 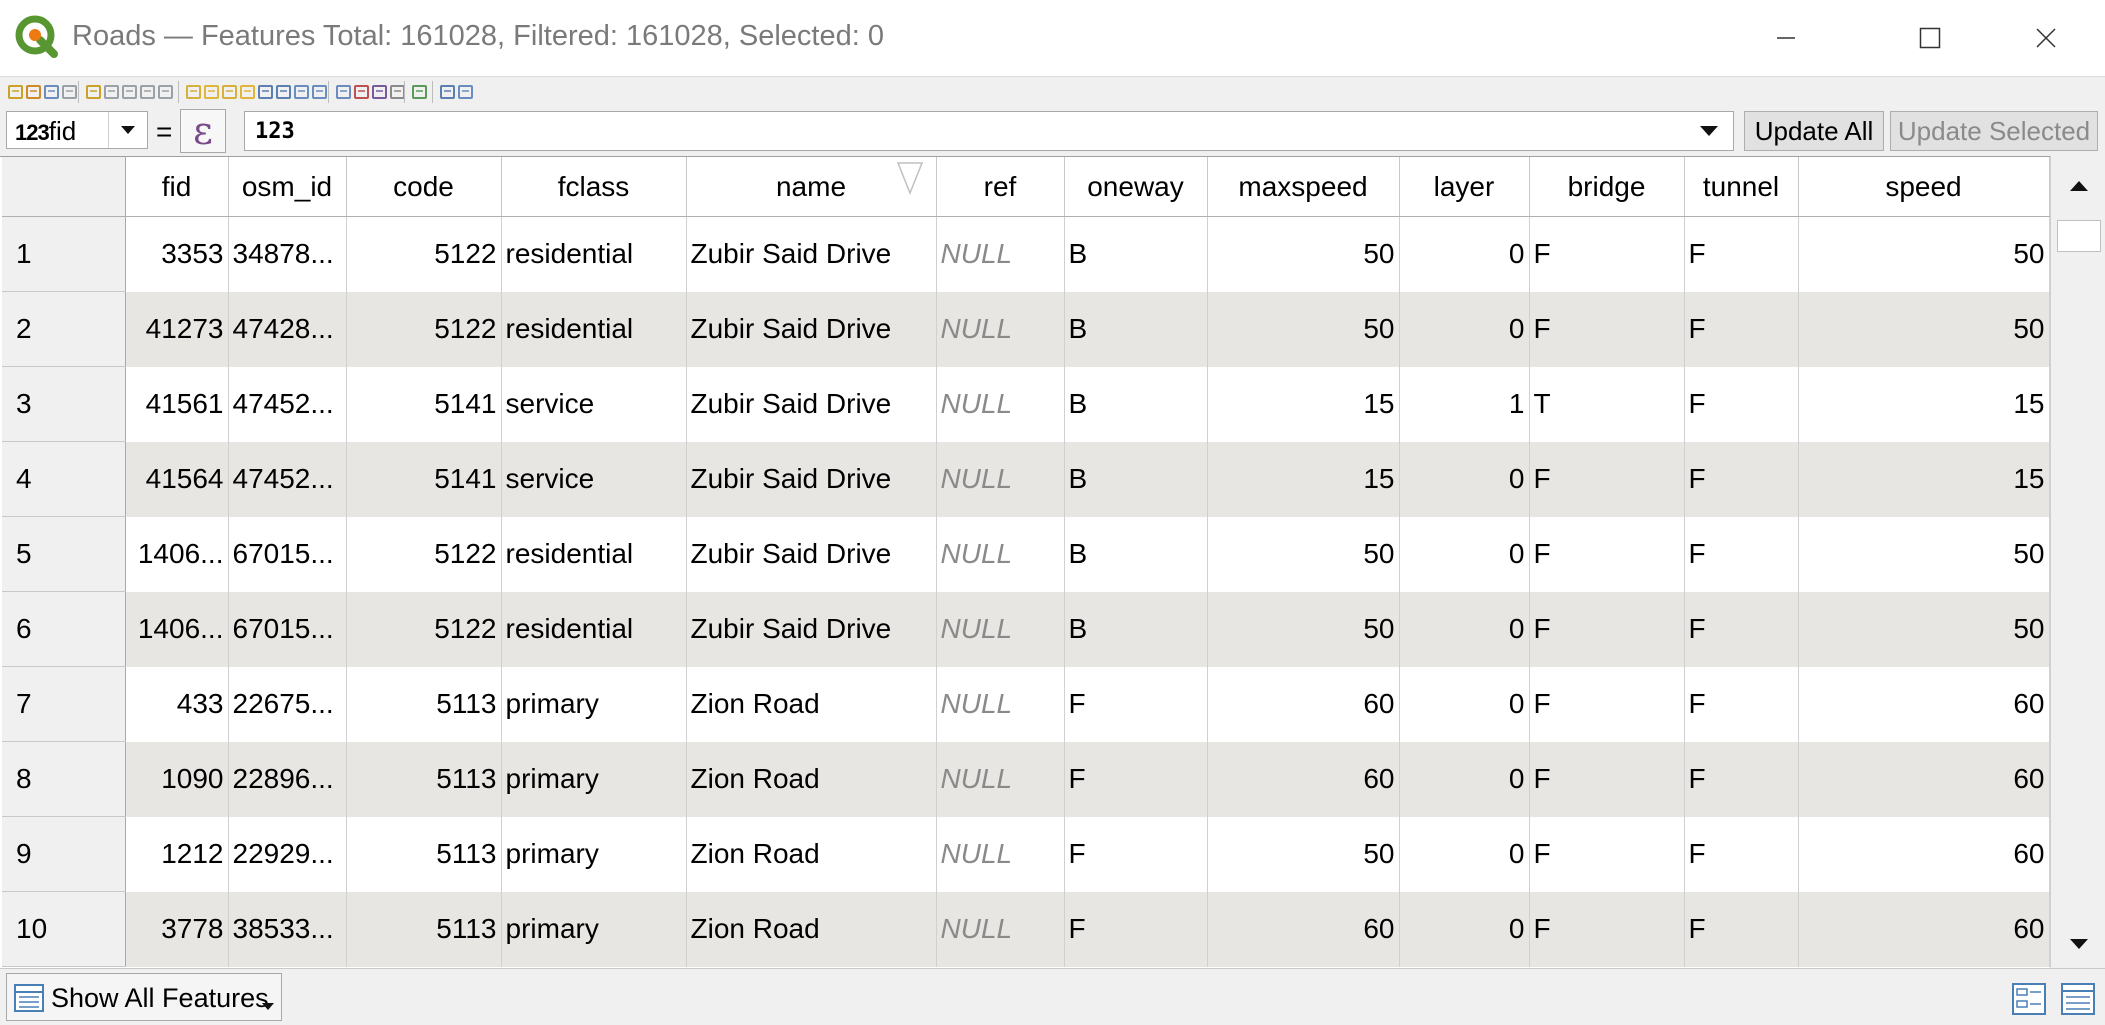 What do you see at coordinates (64, 329) in the screenshot?
I see `row-header: 2` at bounding box center [64, 329].